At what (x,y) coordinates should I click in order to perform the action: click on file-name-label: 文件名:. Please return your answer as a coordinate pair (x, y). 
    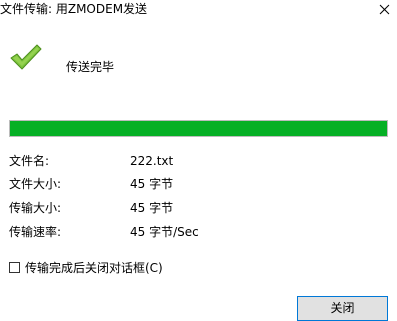
    Looking at the image, I should click on (29, 161).